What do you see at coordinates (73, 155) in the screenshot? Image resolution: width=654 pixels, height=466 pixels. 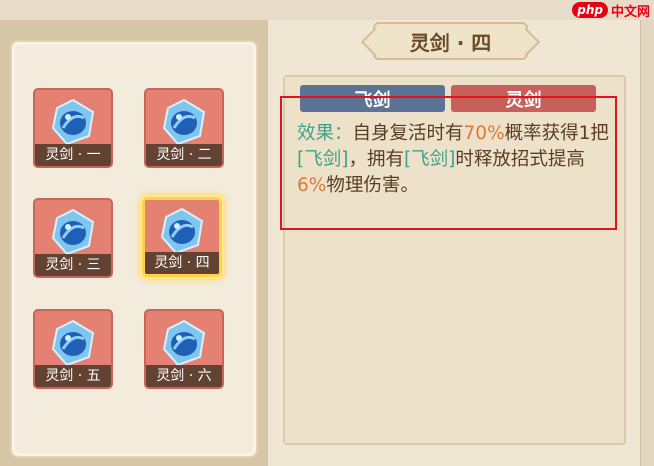 I see `slot-label: 灵剑 · 一` at bounding box center [73, 155].